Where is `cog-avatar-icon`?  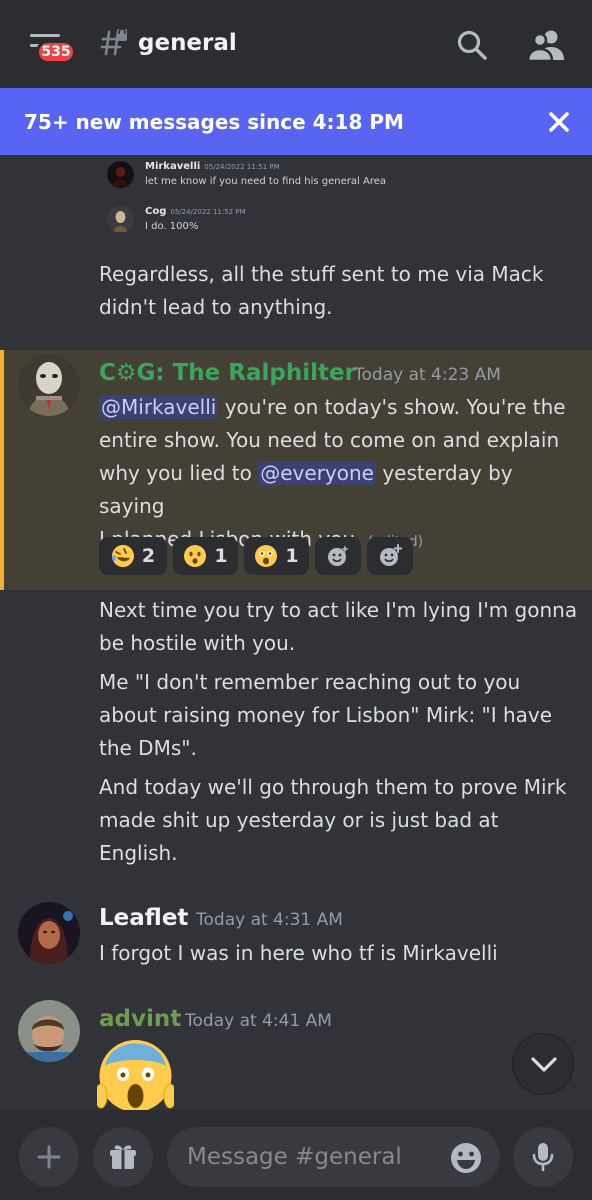 cog-avatar-icon is located at coordinates (49, 385).